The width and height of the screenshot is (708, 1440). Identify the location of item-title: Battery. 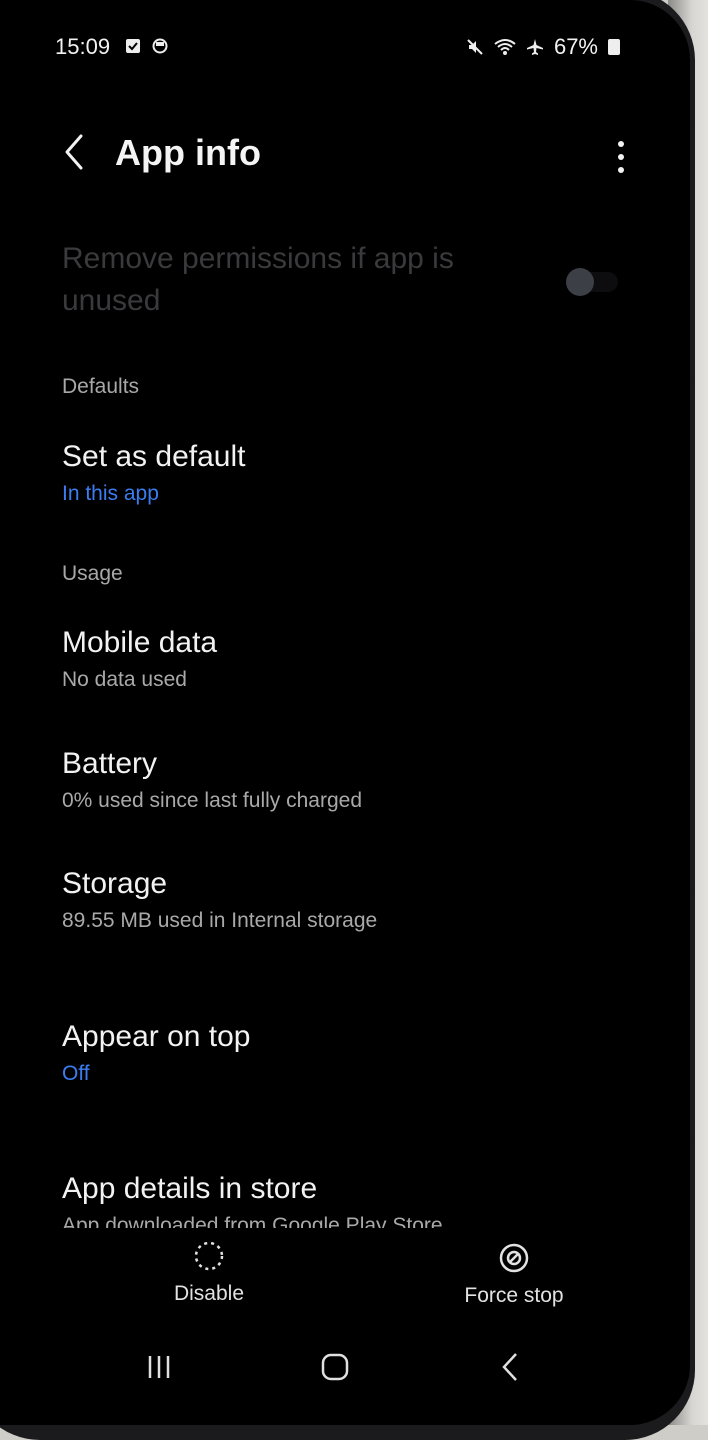
(110, 763).